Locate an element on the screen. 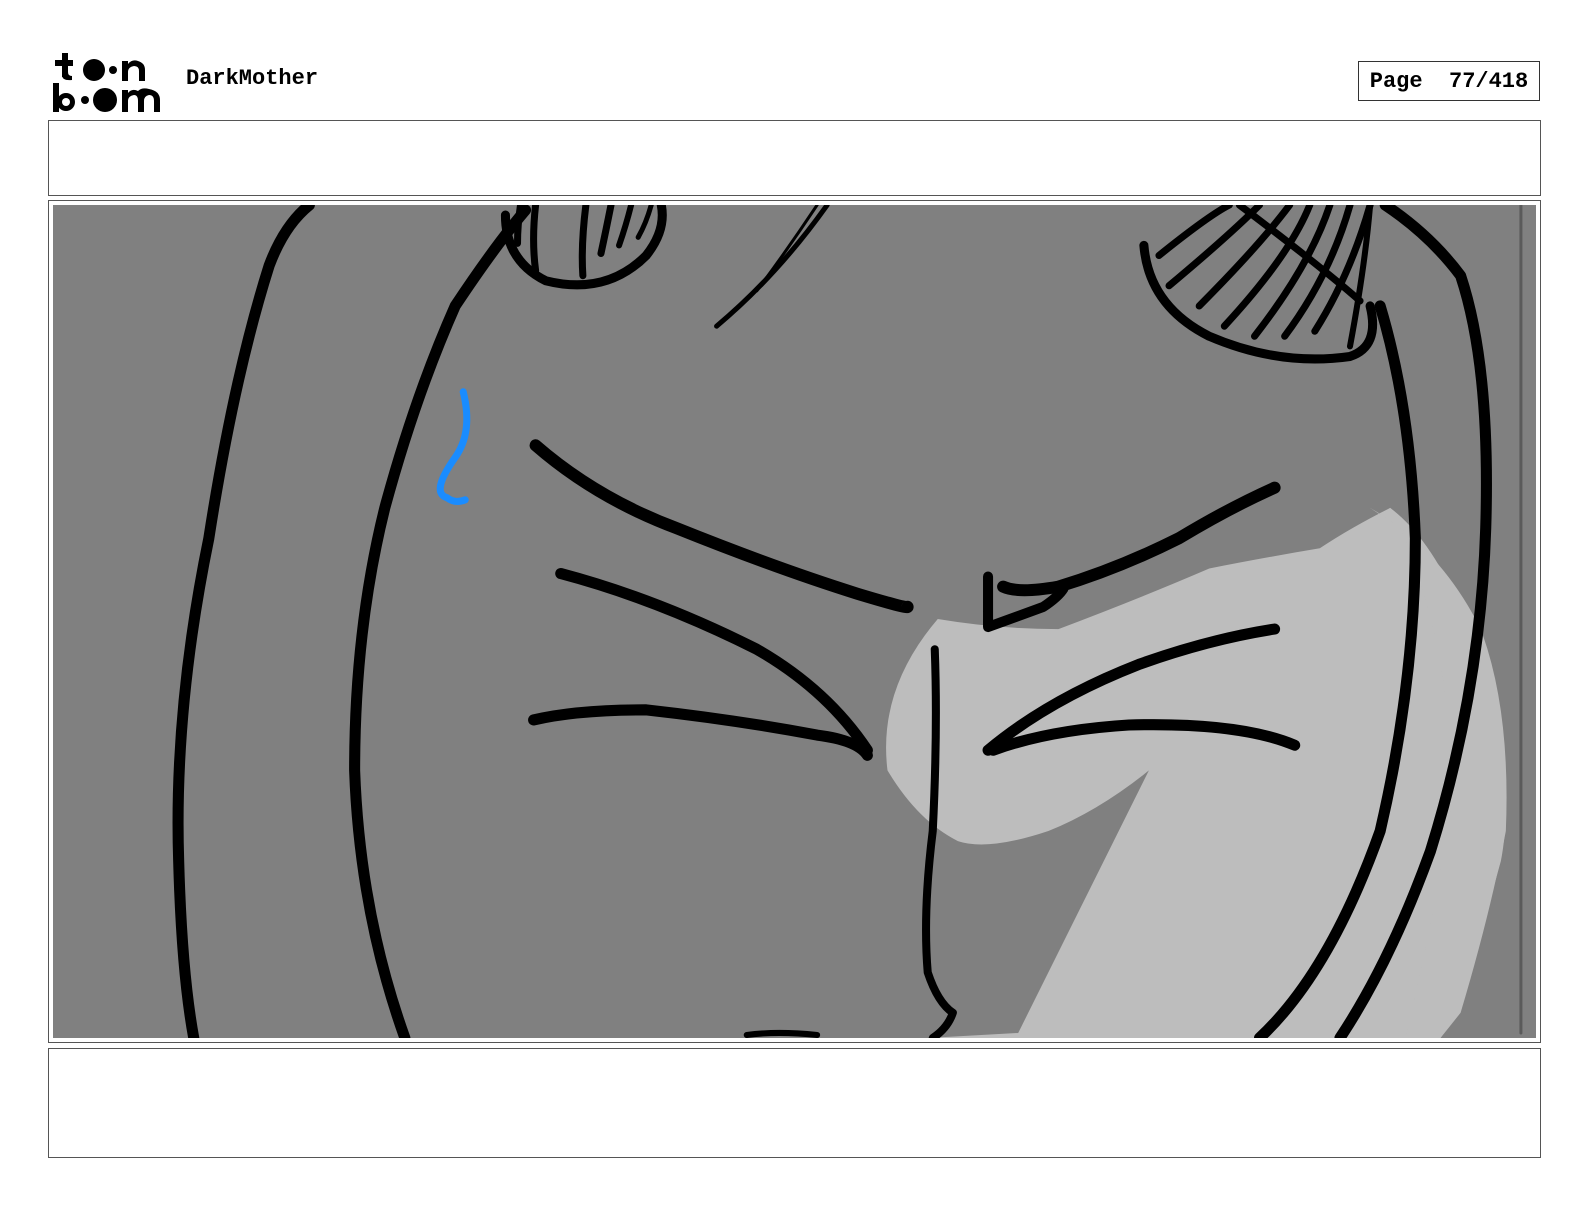 This screenshot has height=1224, width=1584. page-indicator: Page 77/418 is located at coordinates (1449, 81).